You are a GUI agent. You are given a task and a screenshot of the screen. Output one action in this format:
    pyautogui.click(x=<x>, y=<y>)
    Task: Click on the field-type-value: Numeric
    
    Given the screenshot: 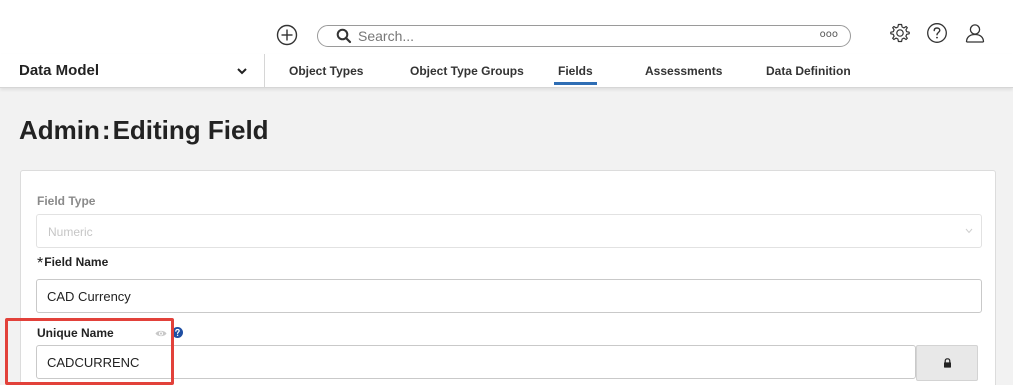 What is the action you would take?
    pyautogui.click(x=70, y=232)
    